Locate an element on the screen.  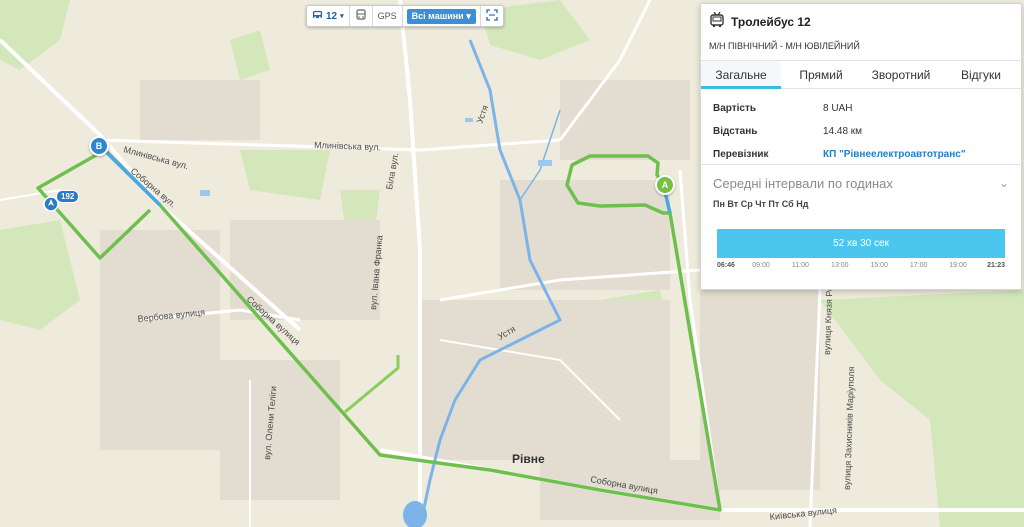
time-tick-label: 11:00 is located at coordinates (800, 265).